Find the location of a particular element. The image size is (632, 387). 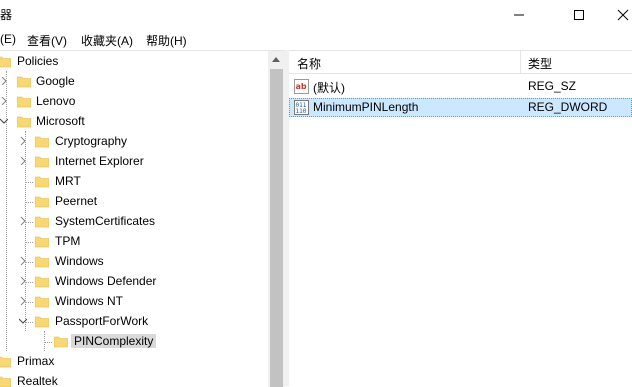

maximize-button is located at coordinates (579, 15).